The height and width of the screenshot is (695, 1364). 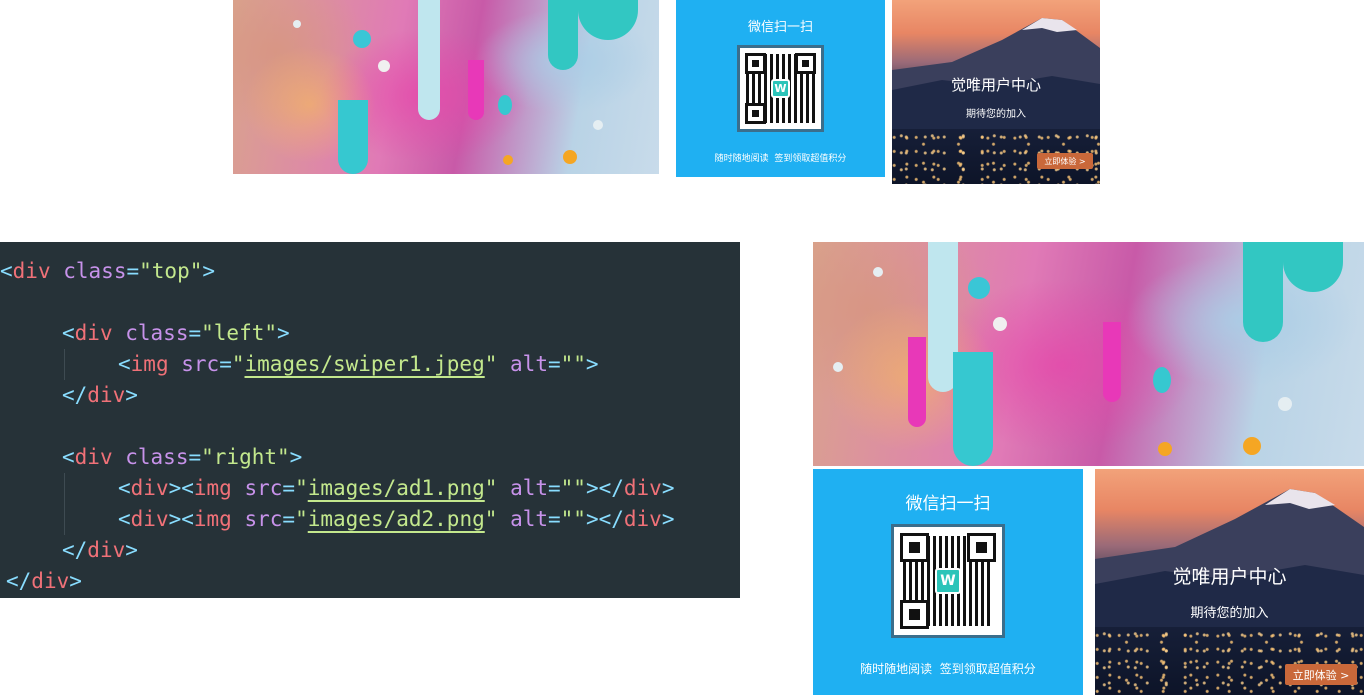 What do you see at coordinates (182, 457) in the screenshot?
I see `code-line: <div class="right">` at bounding box center [182, 457].